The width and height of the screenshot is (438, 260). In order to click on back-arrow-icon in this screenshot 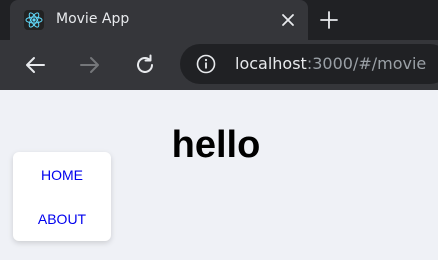, I will do `click(35, 65)`.